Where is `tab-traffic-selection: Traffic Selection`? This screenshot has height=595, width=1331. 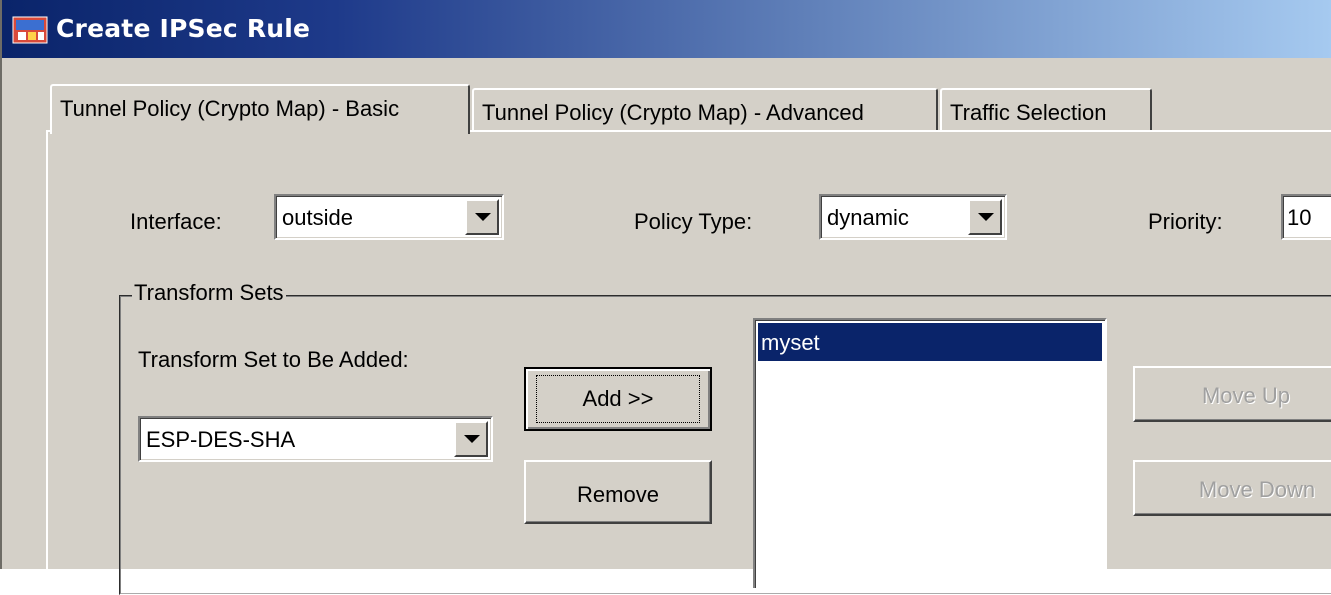
tab-traffic-selection: Traffic Selection is located at coordinates (1046, 110).